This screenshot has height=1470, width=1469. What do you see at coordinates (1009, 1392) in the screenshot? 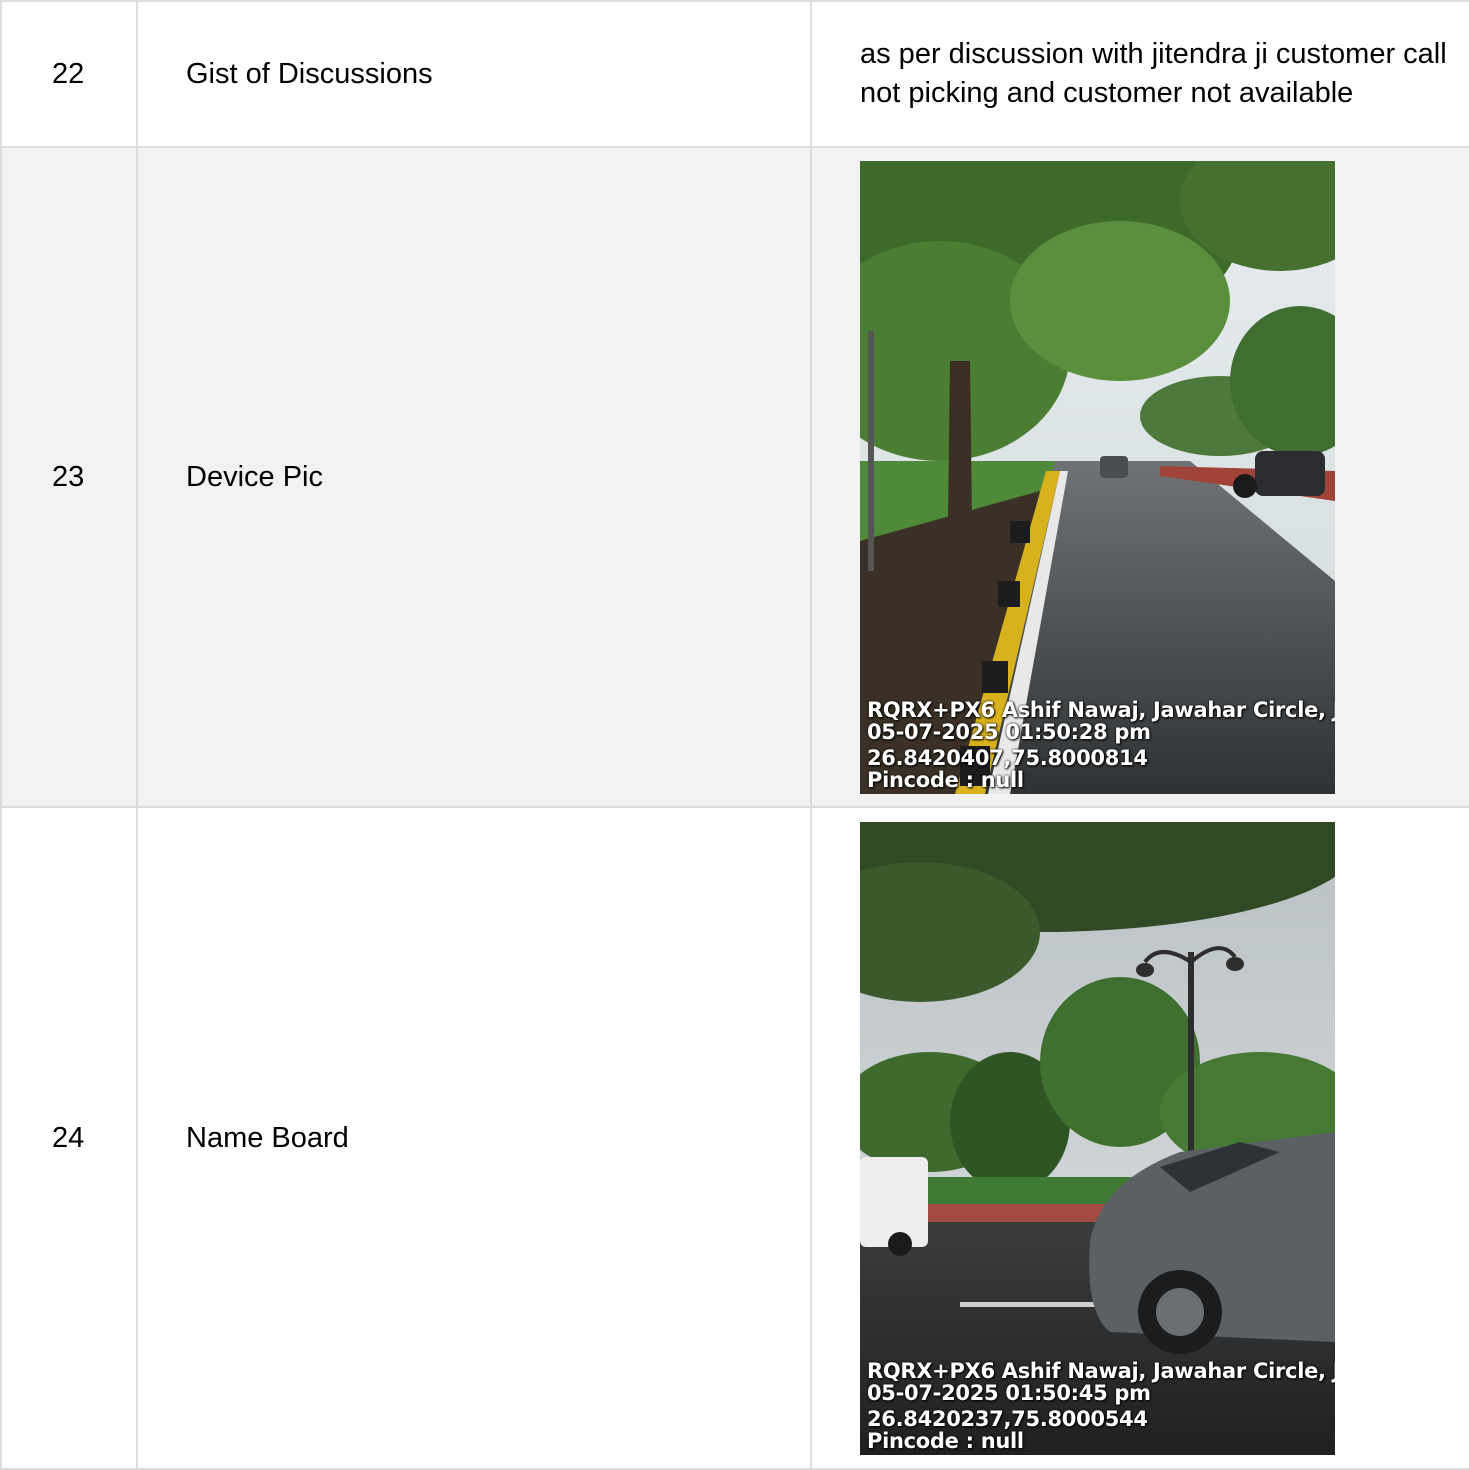
I see `stamp-datetime: 05-07-2025 01:50:45 pm` at bounding box center [1009, 1392].